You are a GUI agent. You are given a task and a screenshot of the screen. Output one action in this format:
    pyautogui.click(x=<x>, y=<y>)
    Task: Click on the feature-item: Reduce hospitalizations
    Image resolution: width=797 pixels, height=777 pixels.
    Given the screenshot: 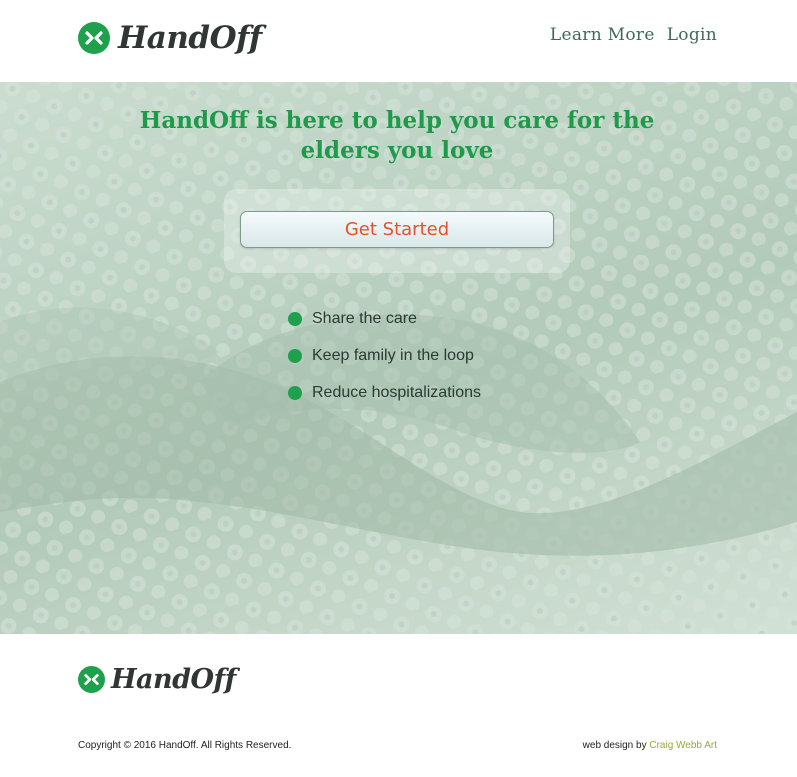 What is the action you would take?
    pyautogui.click(x=384, y=392)
    